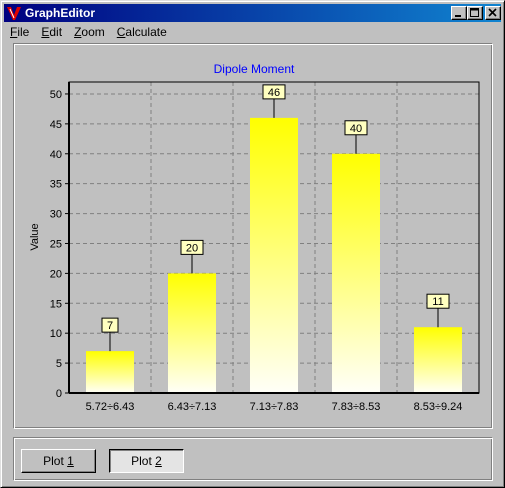 This screenshot has height=488, width=505. What do you see at coordinates (356, 407) in the screenshot?
I see `x-tick-label: 7.83÷8.53` at bounding box center [356, 407].